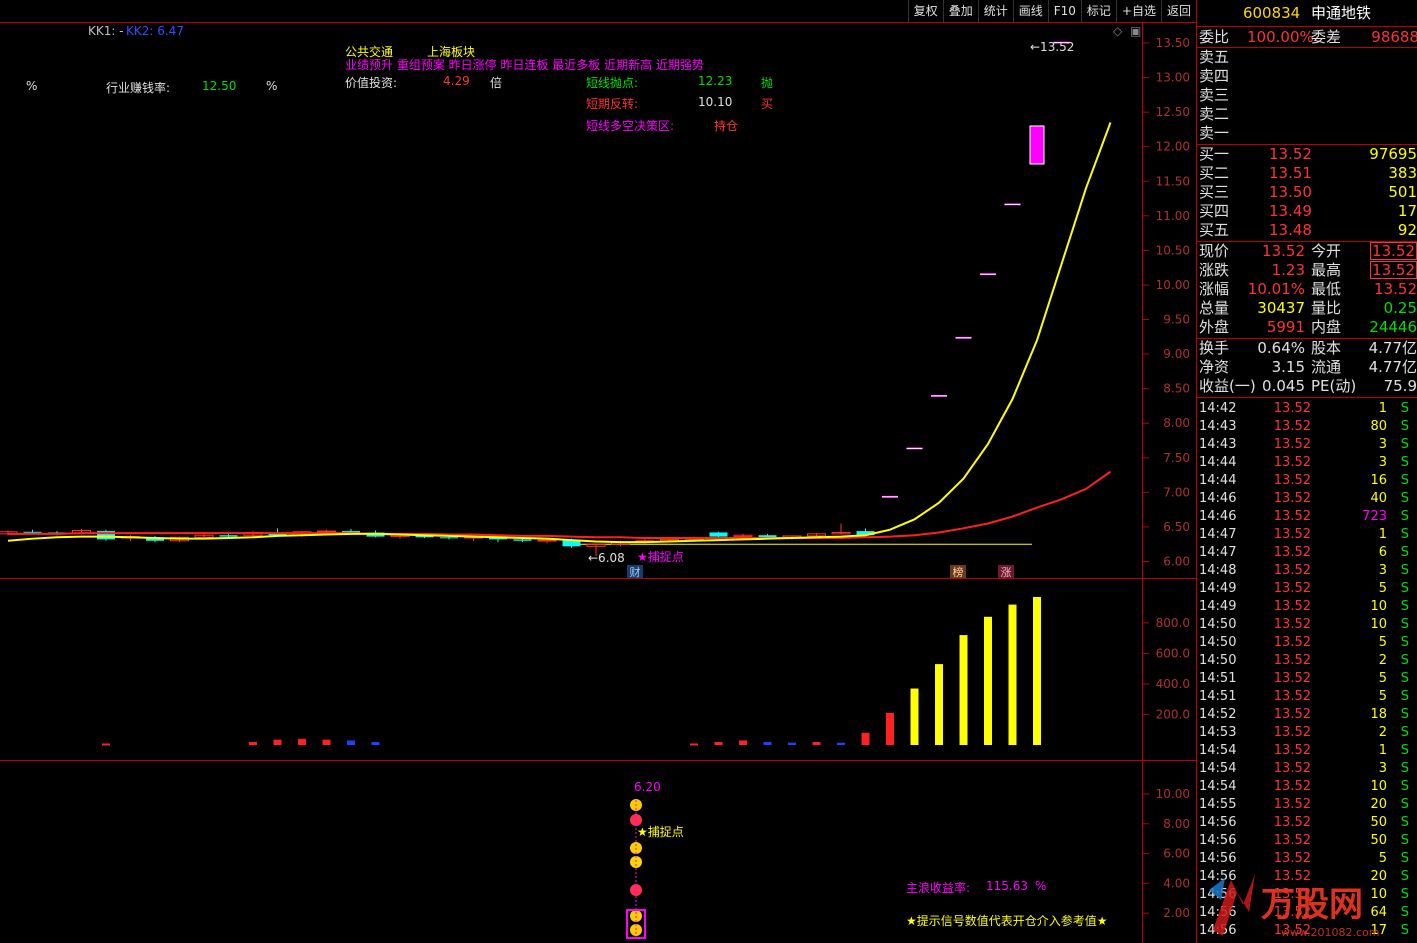 This screenshot has height=943, width=1417. I want to click on stat-label: 最高, so click(1326, 270).